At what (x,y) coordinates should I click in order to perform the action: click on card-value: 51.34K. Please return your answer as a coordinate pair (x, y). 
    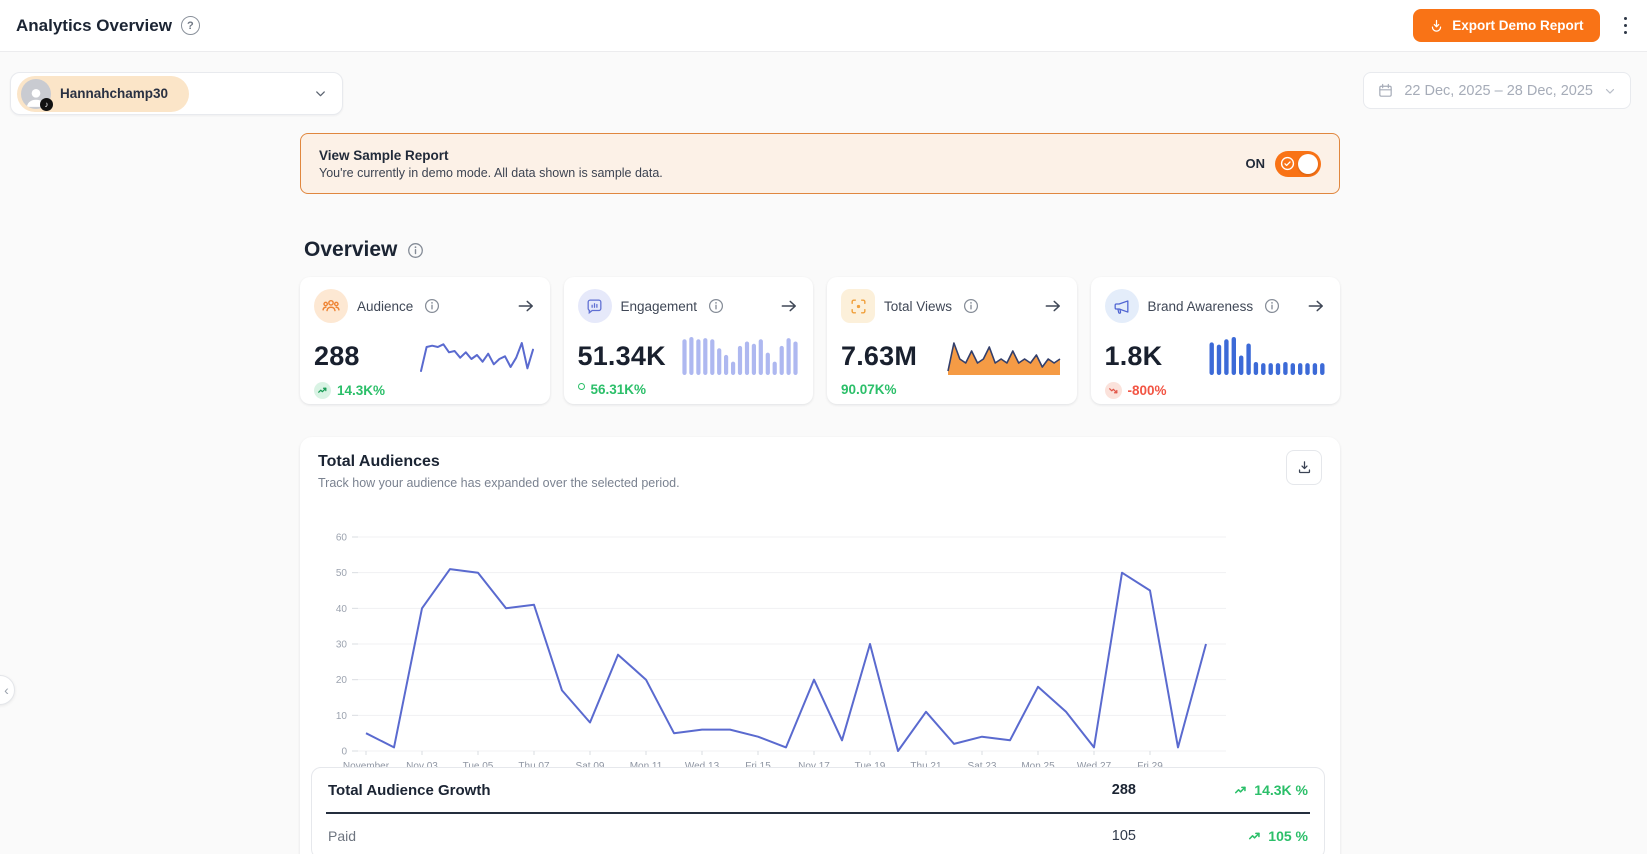
    Looking at the image, I should click on (621, 355).